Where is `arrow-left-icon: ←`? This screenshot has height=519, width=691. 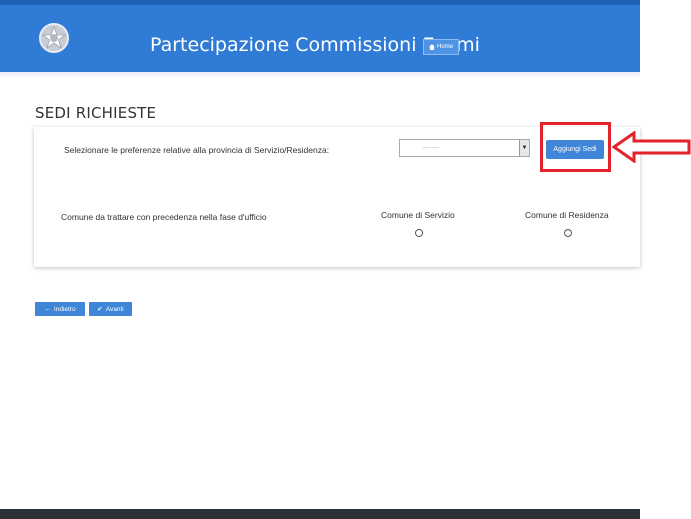 arrow-left-icon: ← is located at coordinates (47, 309).